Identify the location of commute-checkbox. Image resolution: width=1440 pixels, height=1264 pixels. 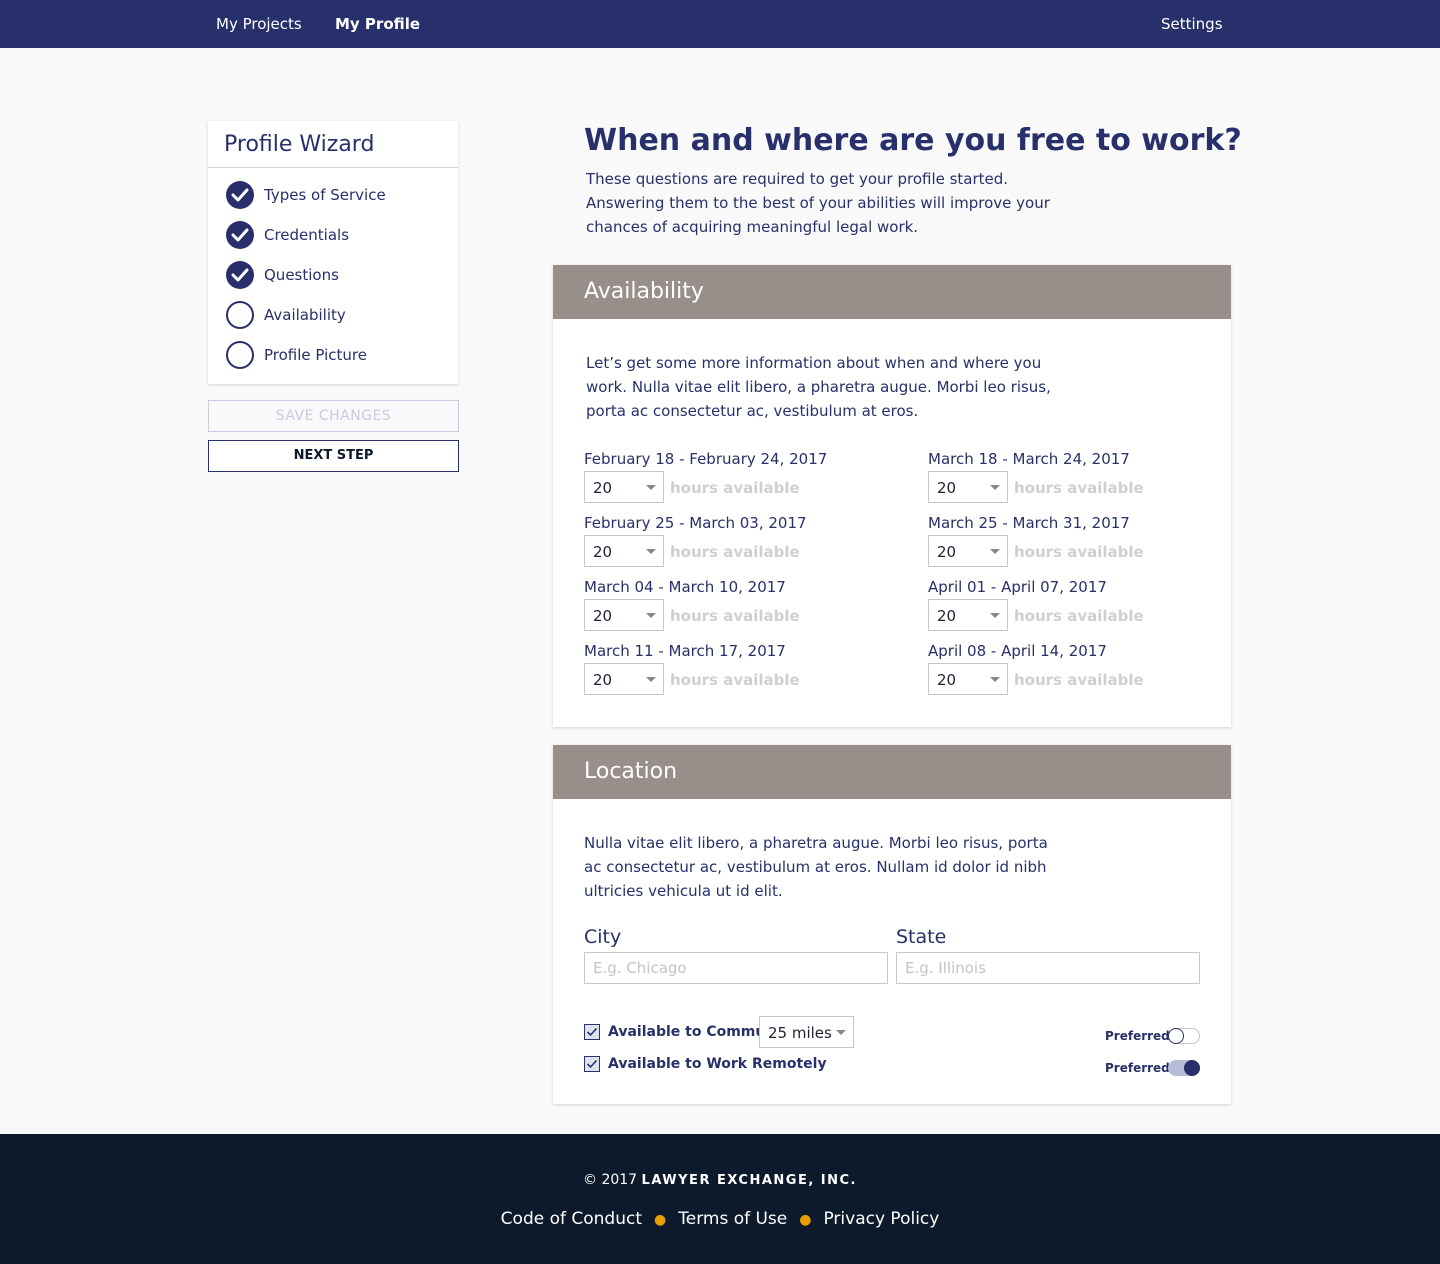
(592, 1032).